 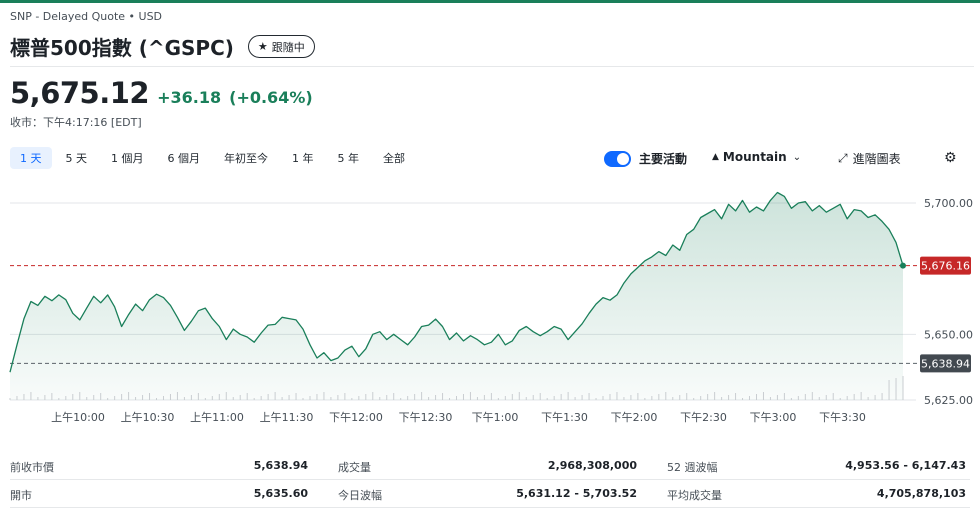 I want to click on price-change-percent: (+0.64%), so click(x=271, y=97).